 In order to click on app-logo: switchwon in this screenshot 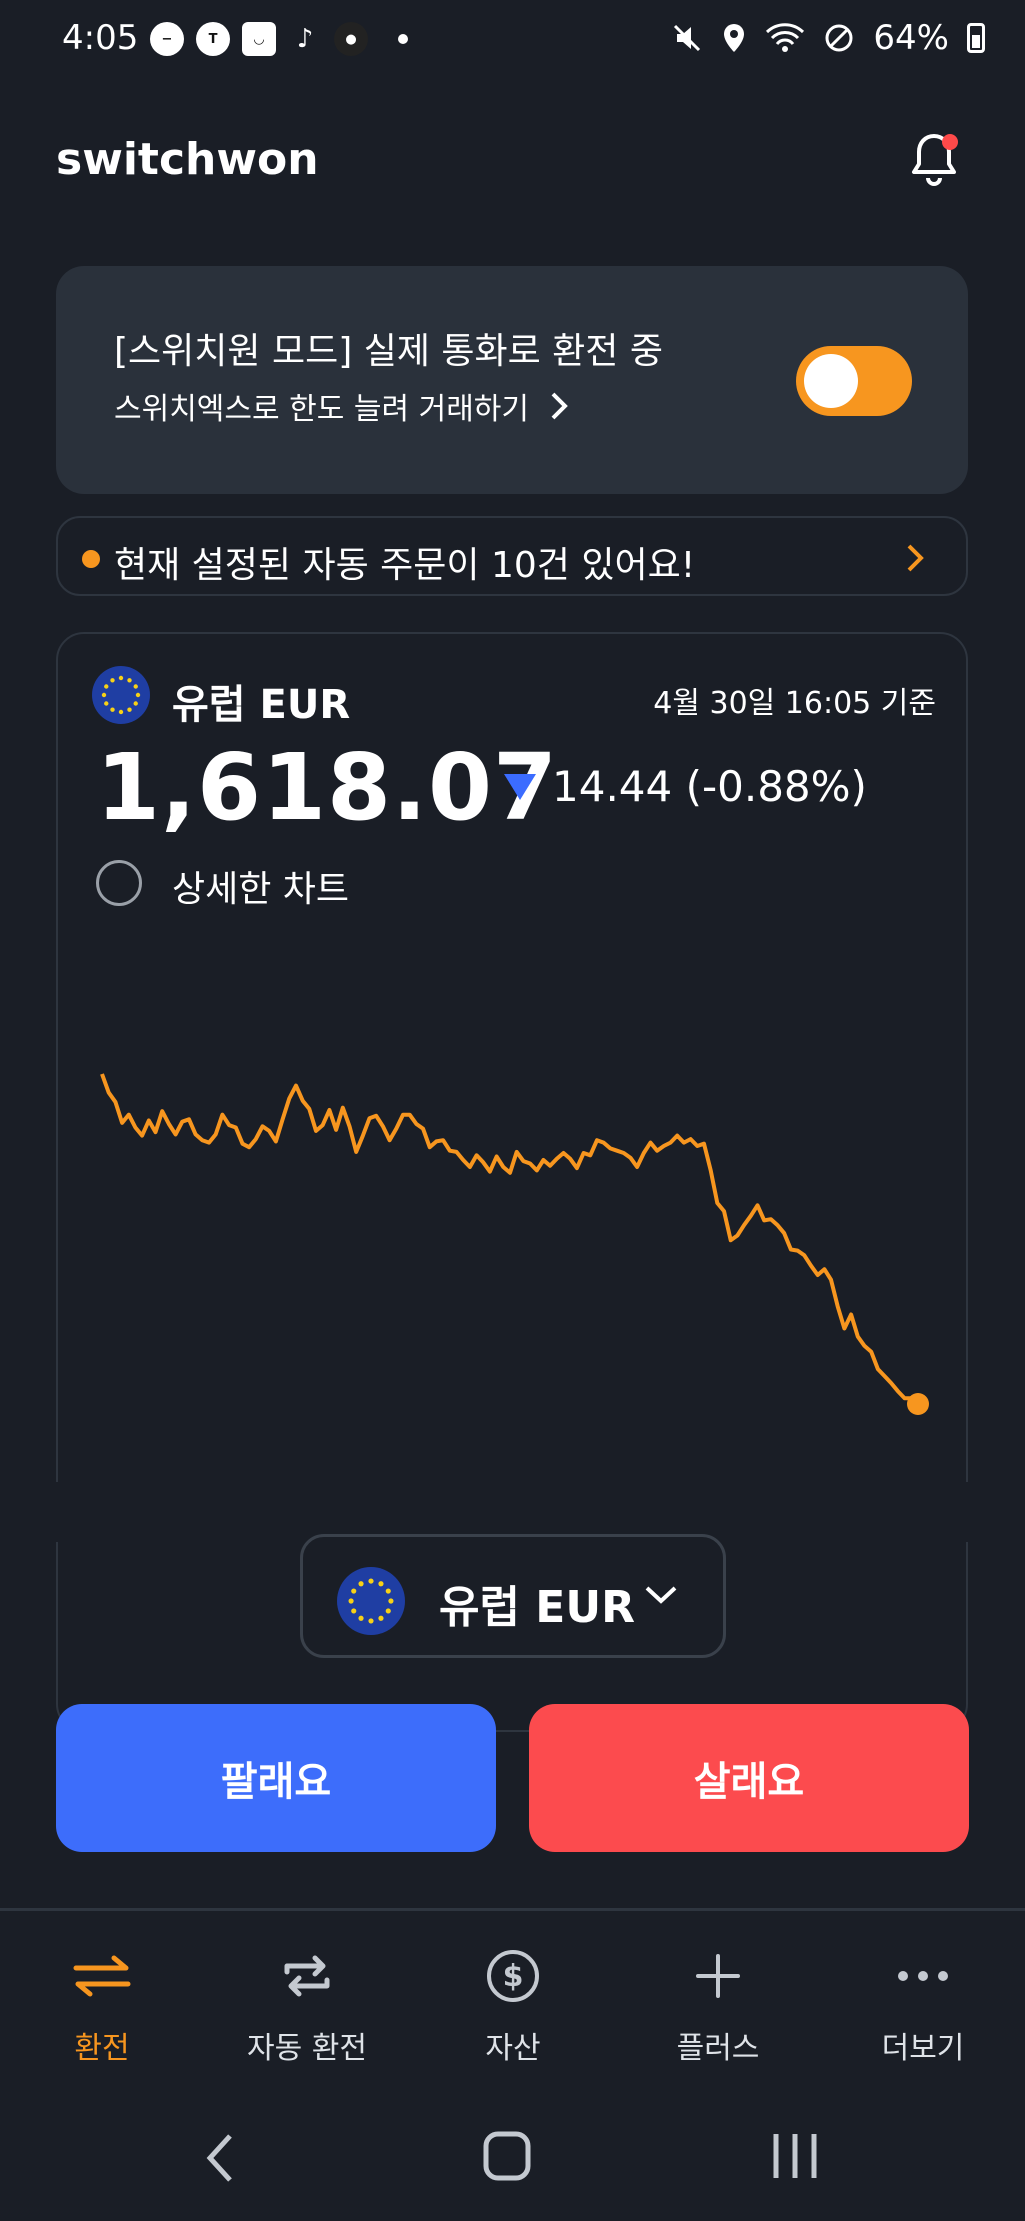, I will do `click(187, 159)`.